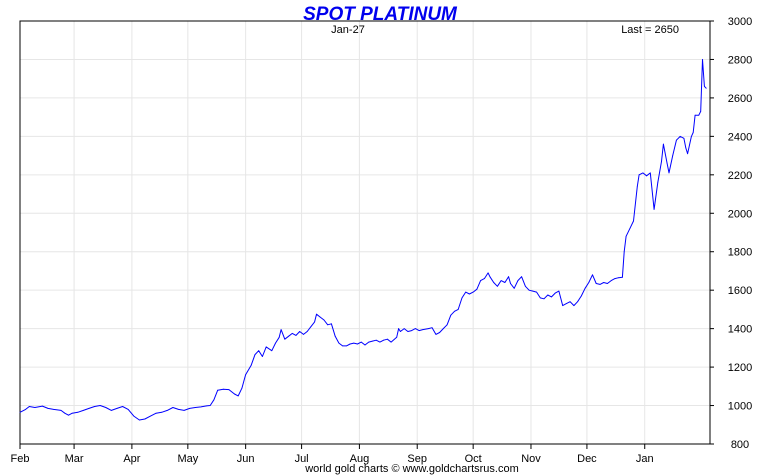 Image resolution: width=760 pixels, height=475 pixels. Describe the element at coordinates (740, 291) in the screenshot. I see `y-tick-label: 1600` at that location.